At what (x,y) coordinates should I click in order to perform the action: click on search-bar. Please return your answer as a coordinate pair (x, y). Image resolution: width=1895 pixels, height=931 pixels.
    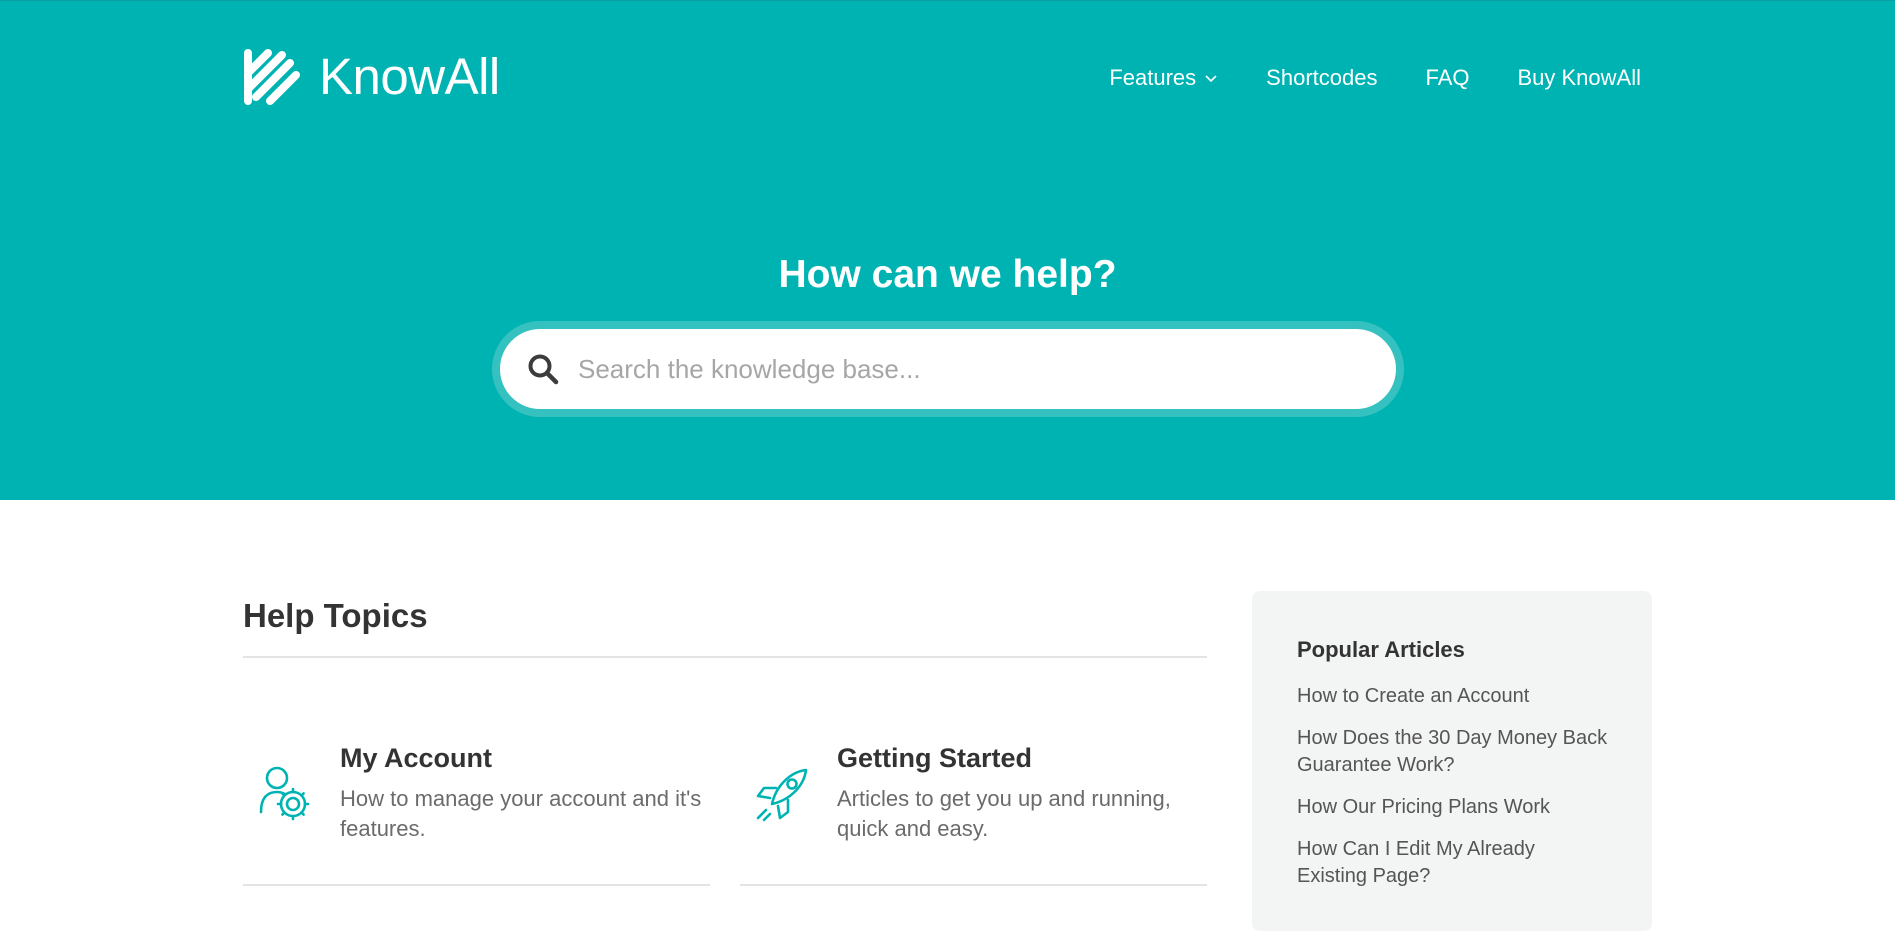
    Looking at the image, I should click on (948, 369).